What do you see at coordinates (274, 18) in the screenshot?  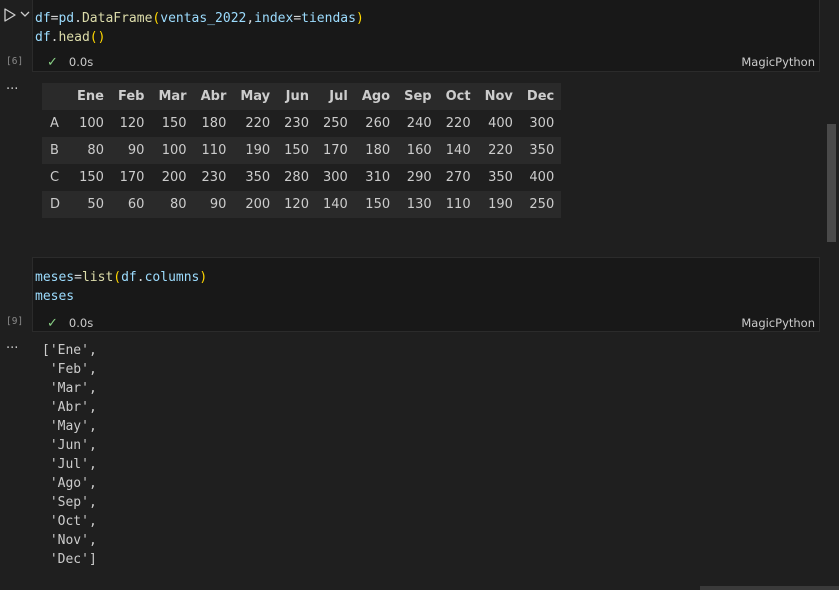 I see `code-token: index` at bounding box center [274, 18].